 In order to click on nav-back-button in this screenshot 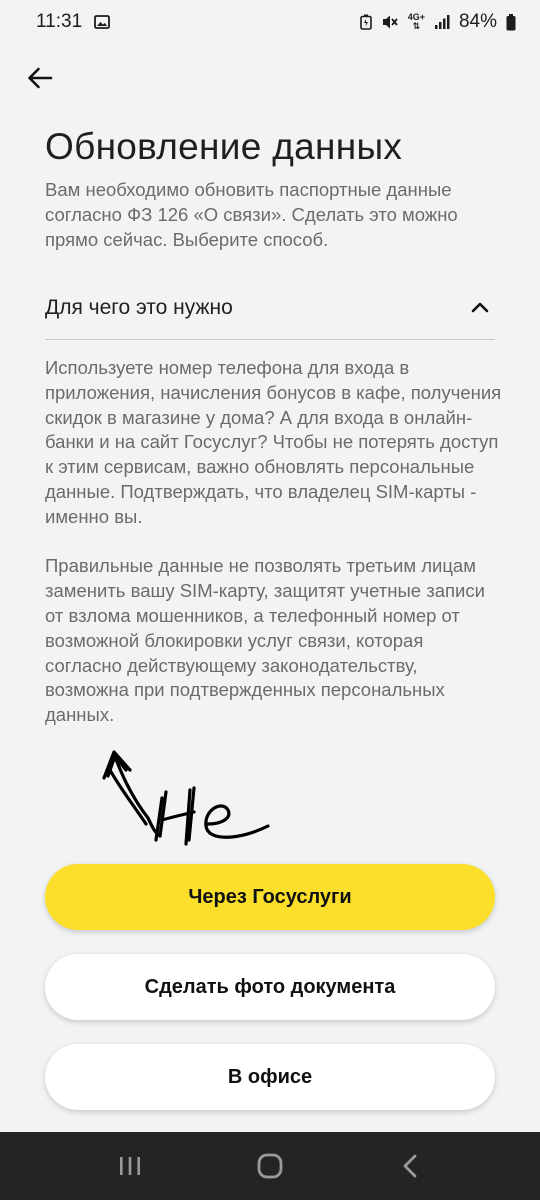, I will do `click(410, 1166)`.